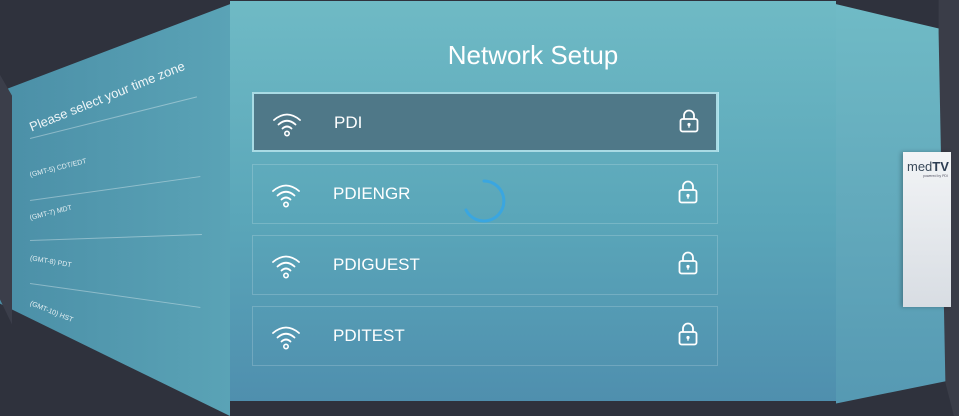 The width and height of the screenshot is (959, 416). Describe the element at coordinates (485, 201) in the screenshot. I see `spinner-icon` at that location.